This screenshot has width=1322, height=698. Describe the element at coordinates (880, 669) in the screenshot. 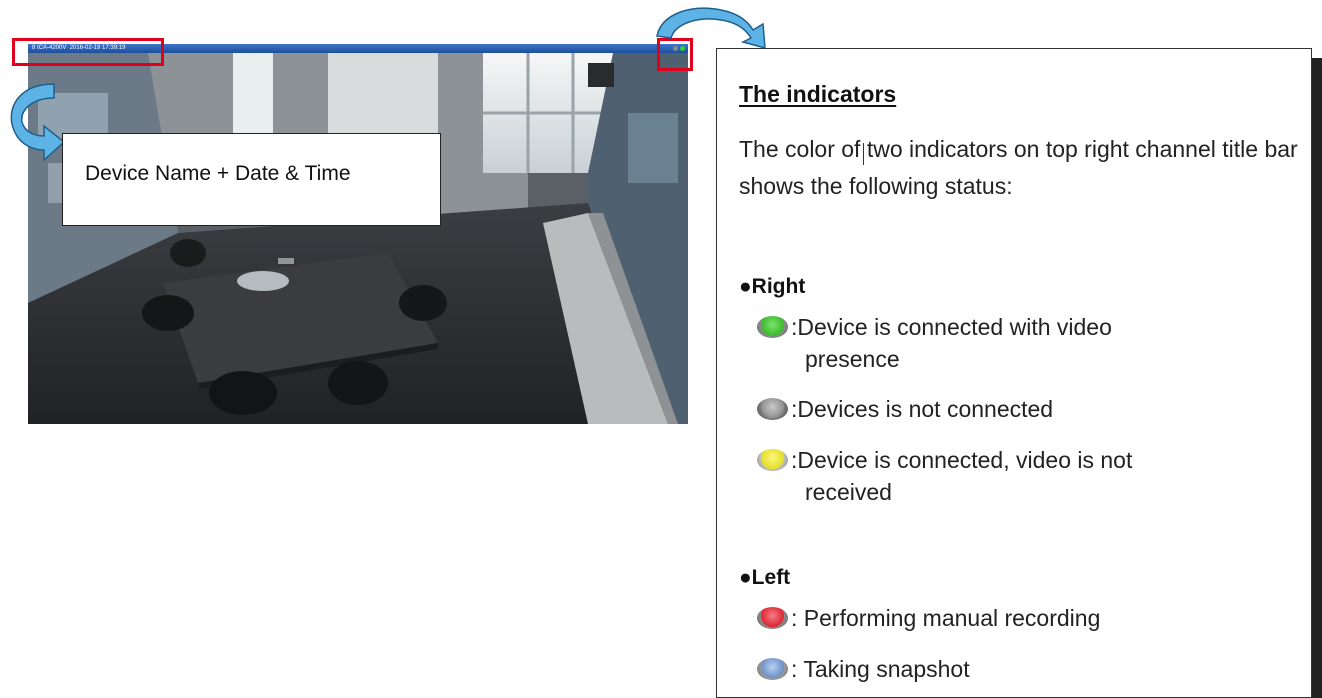

I see `legend-text: : Taking snapshot` at that location.